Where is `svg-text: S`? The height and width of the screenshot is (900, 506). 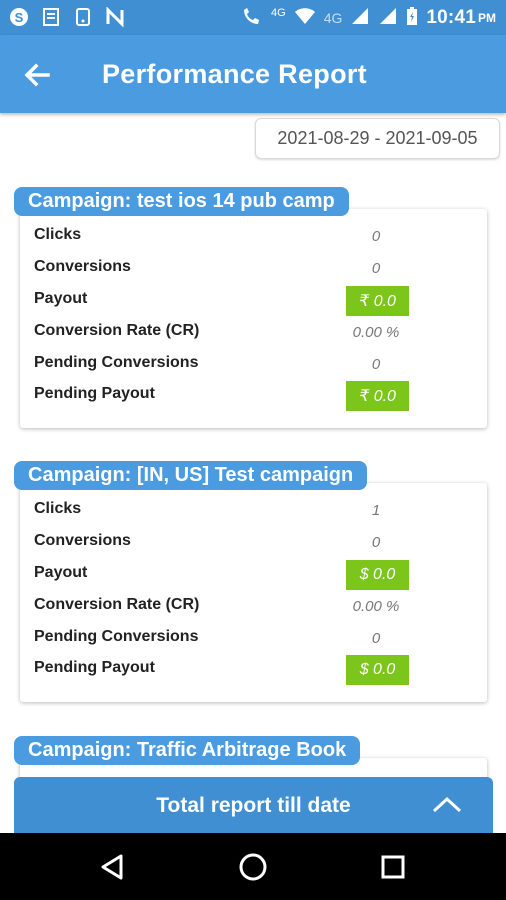 svg-text: S is located at coordinates (19, 17).